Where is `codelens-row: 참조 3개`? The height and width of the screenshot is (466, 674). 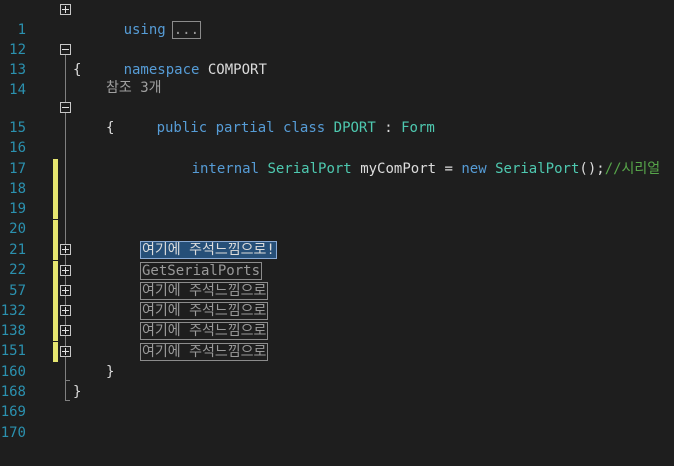 codelens-row: 참조 3개 is located at coordinates (337, 88).